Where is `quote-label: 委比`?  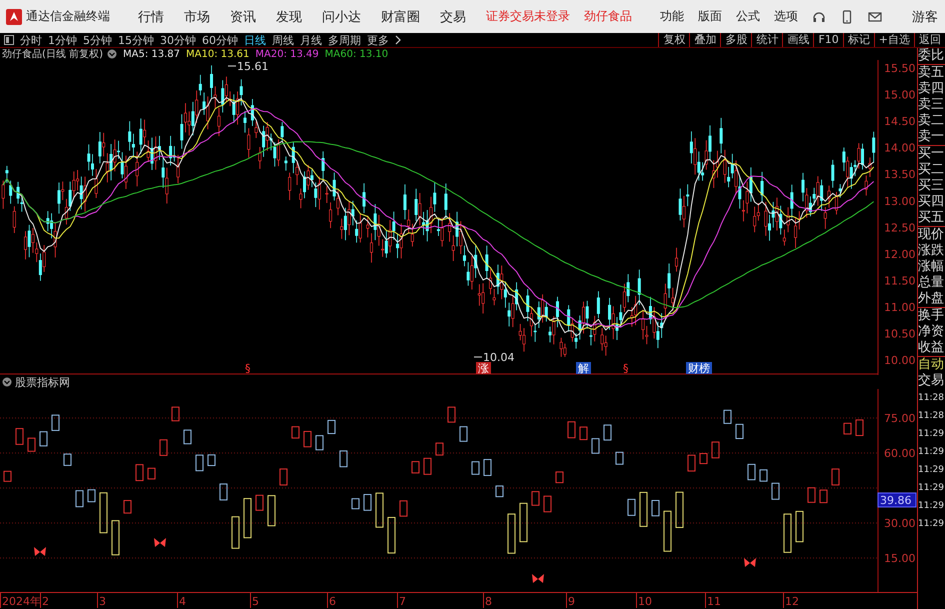
quote-label: 委比 is located at coordinates (931, 56).